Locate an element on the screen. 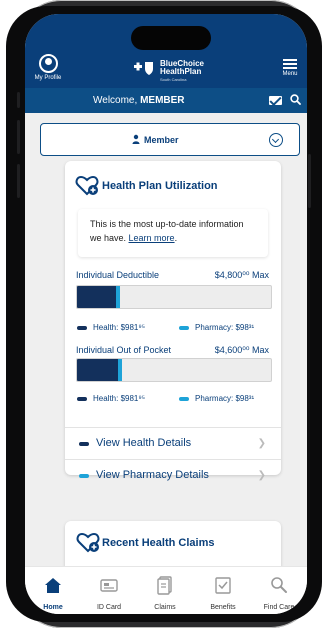  deductible-pharmacy-legend: Pharmacy: $98³¹ is located at coordinates (216, 327).